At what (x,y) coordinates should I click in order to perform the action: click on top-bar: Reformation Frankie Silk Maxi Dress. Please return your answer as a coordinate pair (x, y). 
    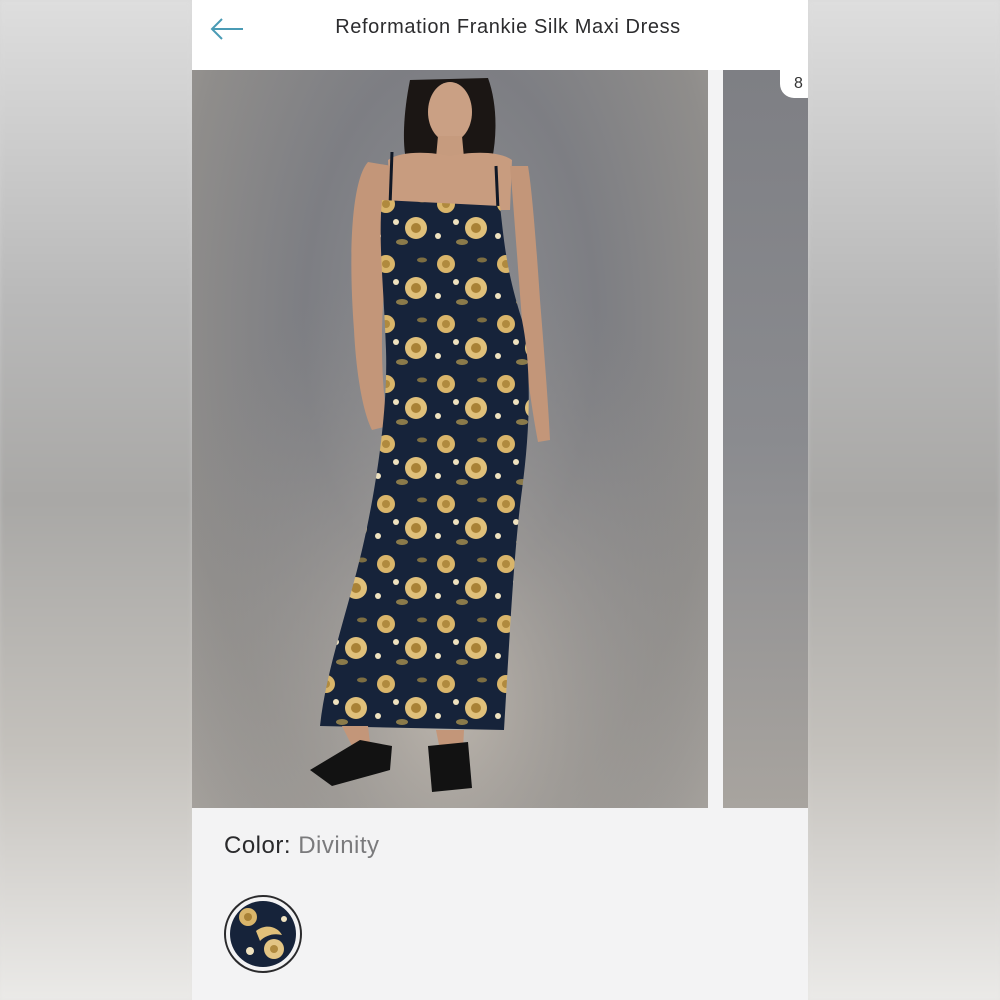
    Looking at the image, I should click on (500, 35).